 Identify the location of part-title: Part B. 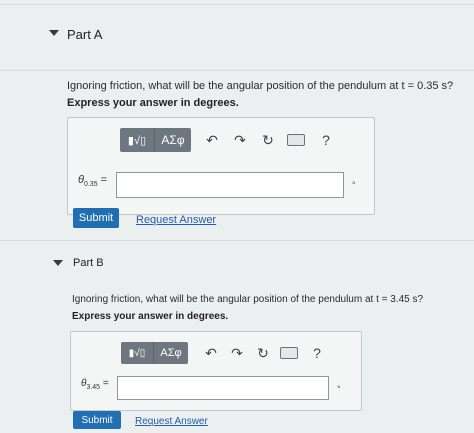
(88, 263).